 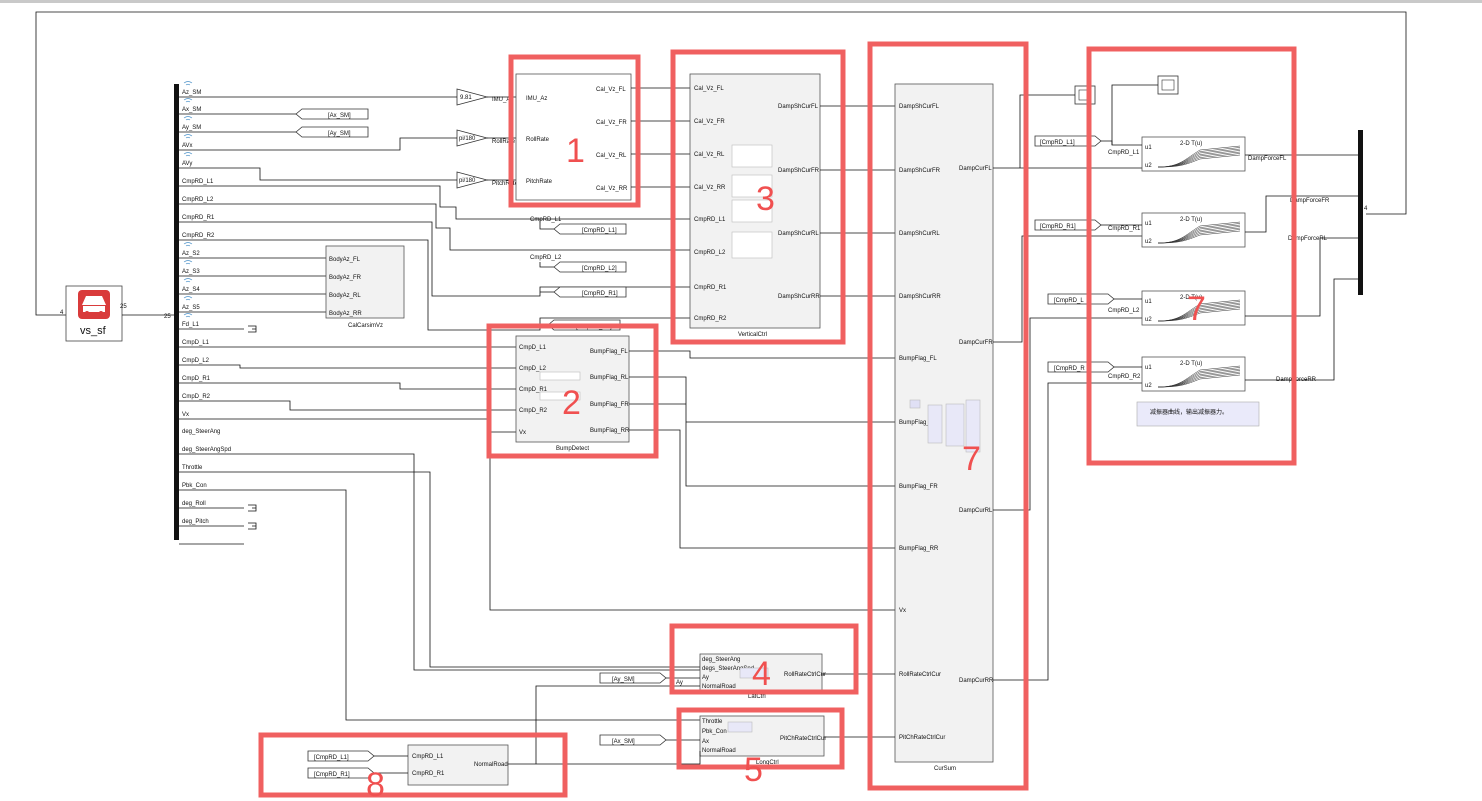 I want to click on wires-bump-to-cursum, so click(x=762, y=449).